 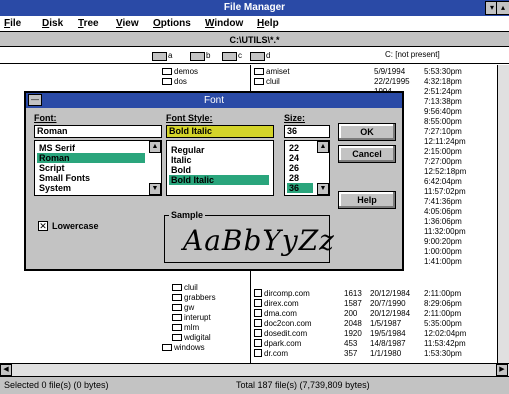 I want to click on drive-d-icon: d, so click(x=260, y=55).